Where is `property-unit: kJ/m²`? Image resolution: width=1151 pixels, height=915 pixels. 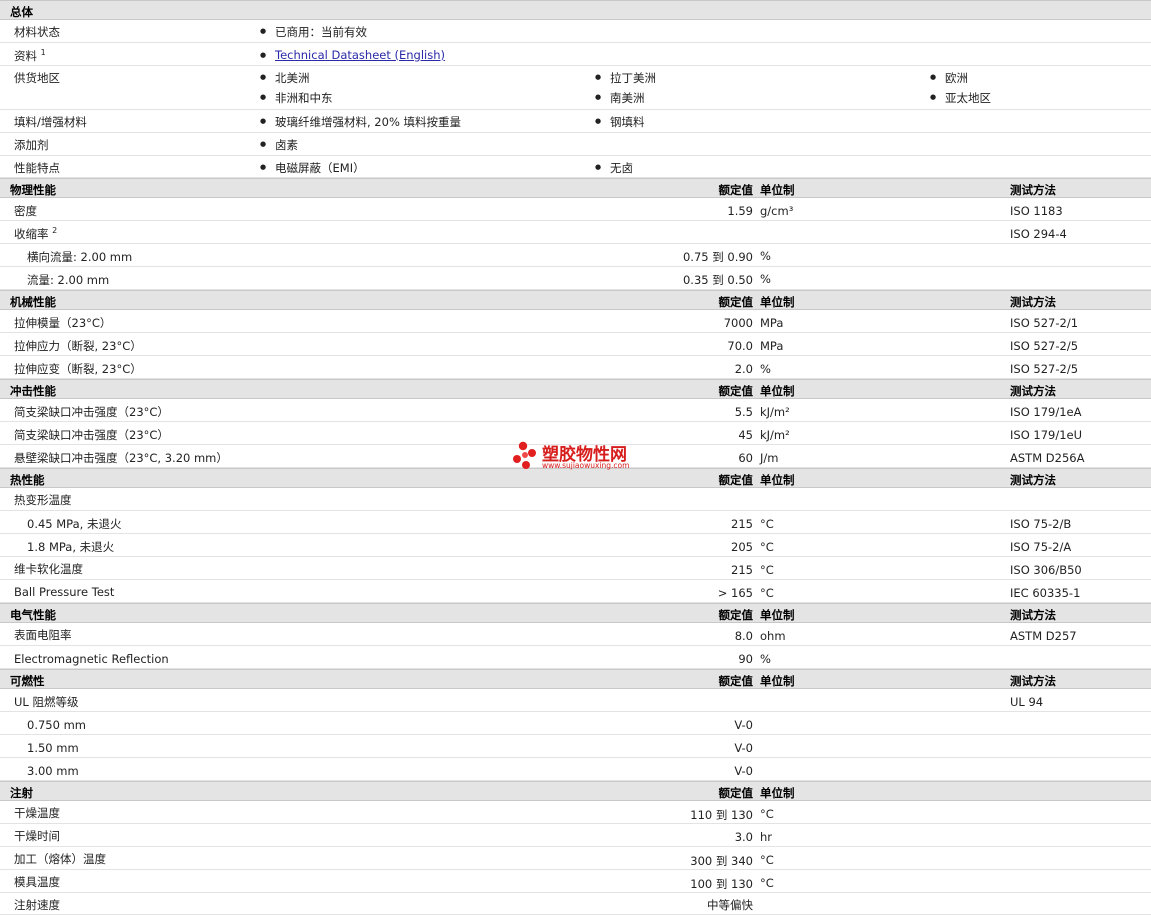
property-unit: kJ/m² is located at coordinates (775, 412).